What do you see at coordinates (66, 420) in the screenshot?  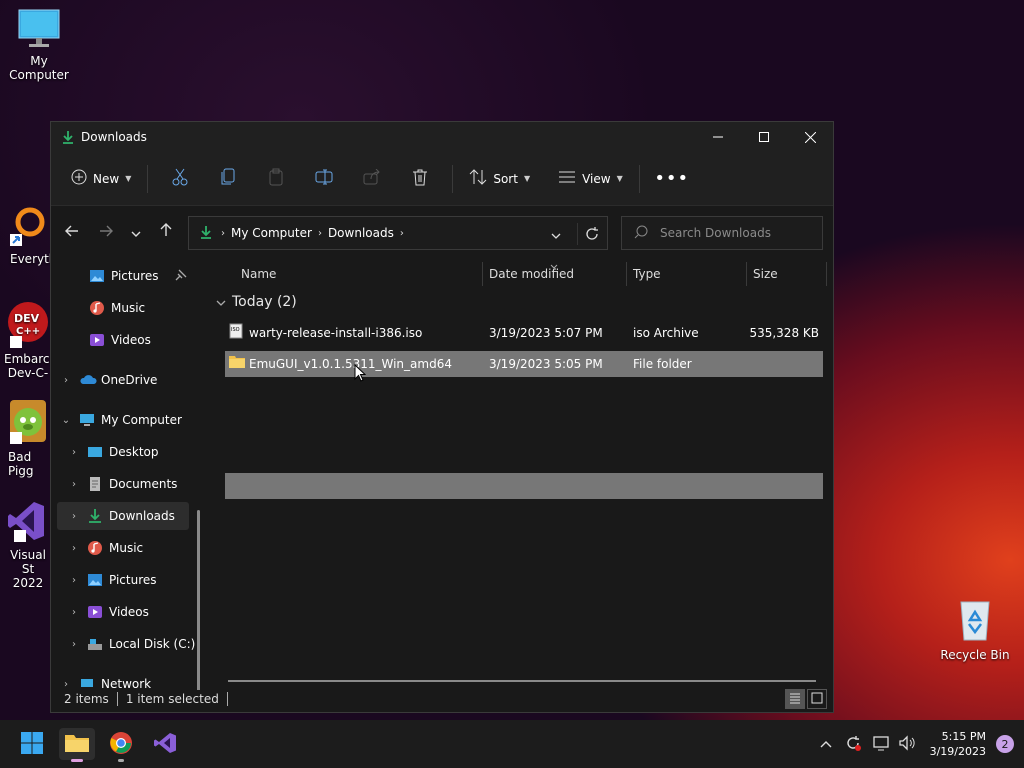 I see `chevron-down-icon: ⌄` at bounding box center [66, 420].